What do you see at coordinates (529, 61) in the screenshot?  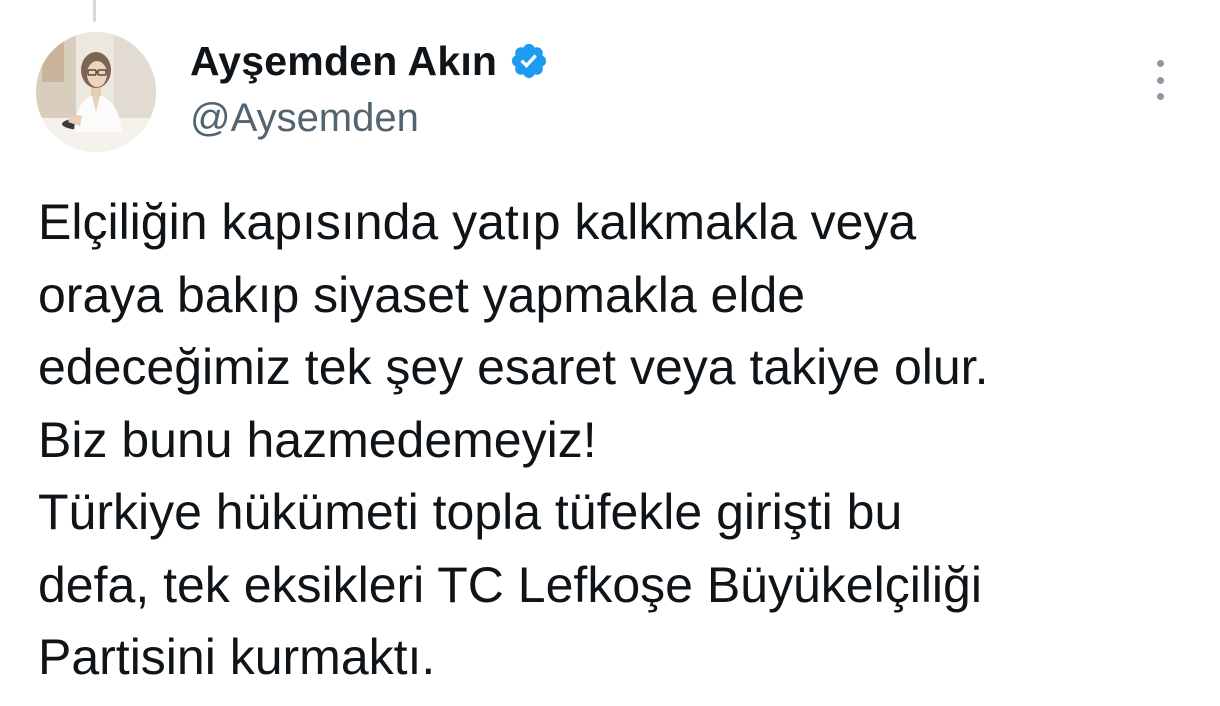 I see `verified-badge-icon` at bounding box center [529, 61].